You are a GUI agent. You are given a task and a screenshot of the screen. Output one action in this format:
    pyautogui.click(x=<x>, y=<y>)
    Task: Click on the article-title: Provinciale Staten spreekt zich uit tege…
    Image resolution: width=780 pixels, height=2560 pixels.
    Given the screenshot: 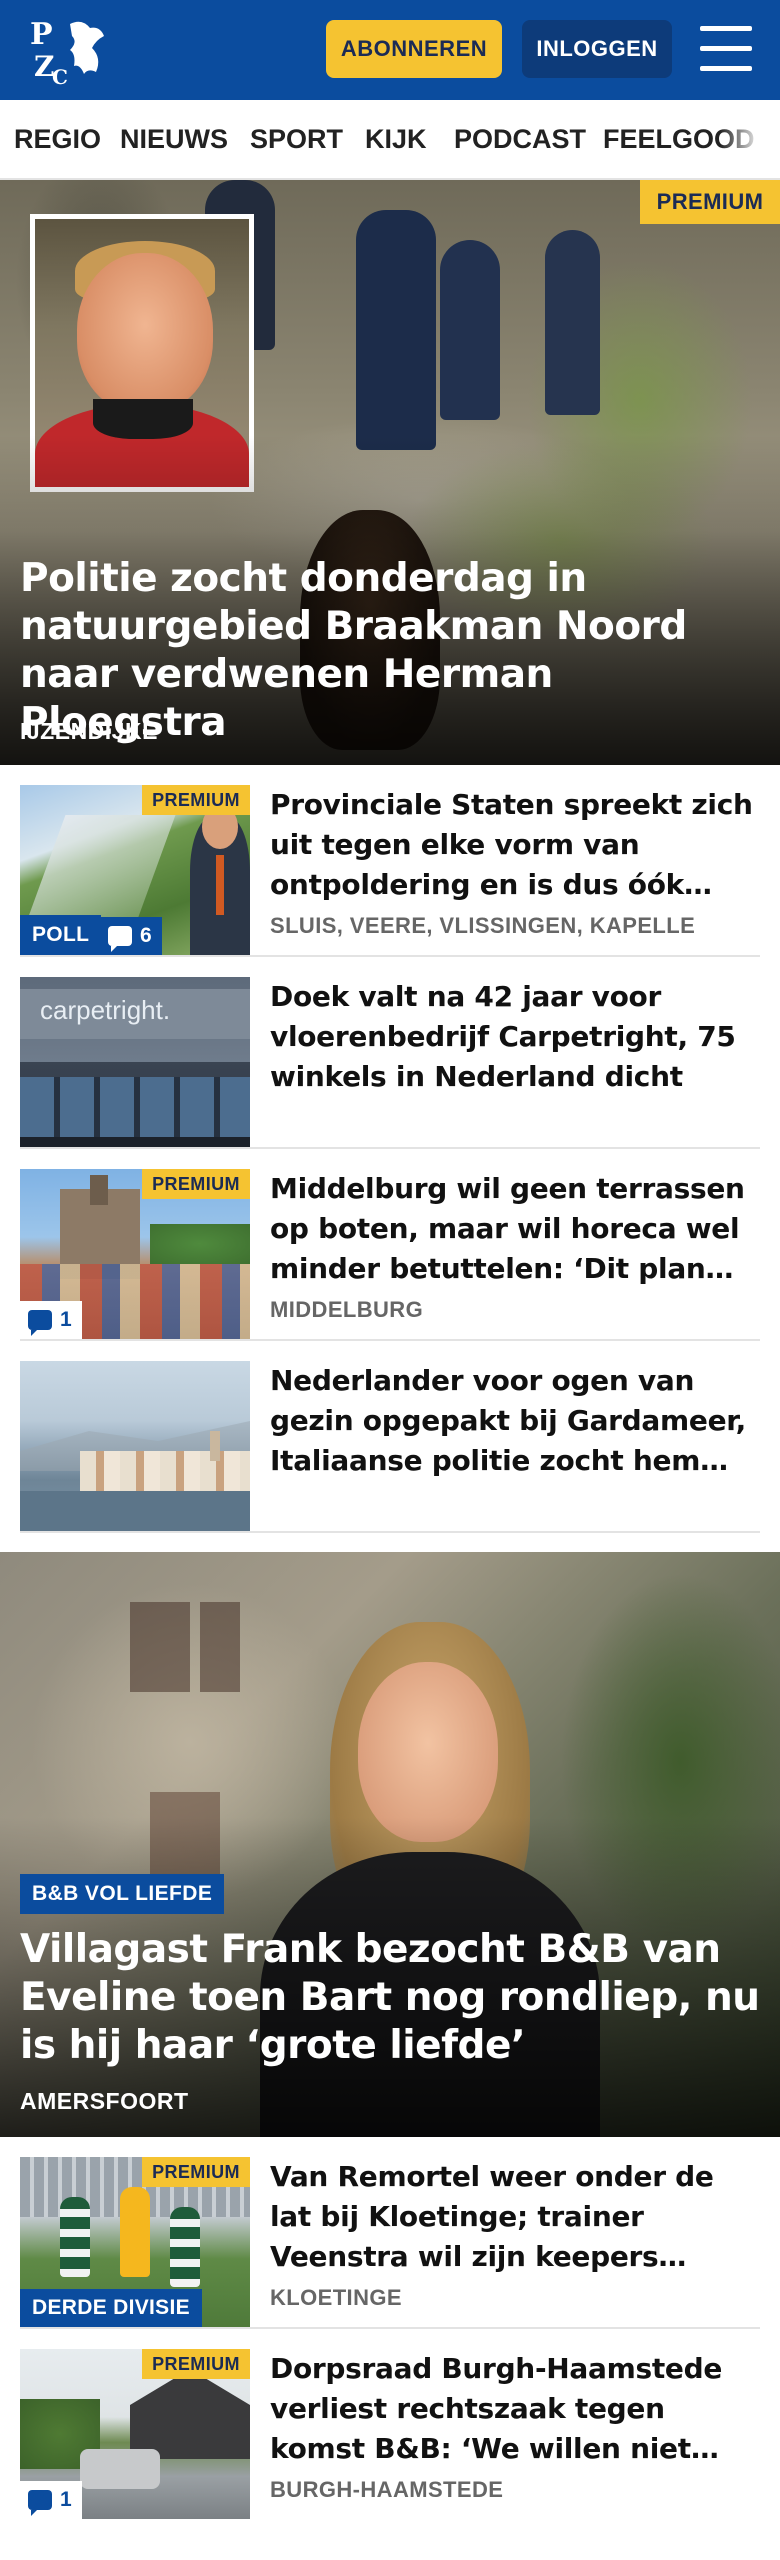 What is the action you would take?
    pyautogui.click(x=512, y=845)
    